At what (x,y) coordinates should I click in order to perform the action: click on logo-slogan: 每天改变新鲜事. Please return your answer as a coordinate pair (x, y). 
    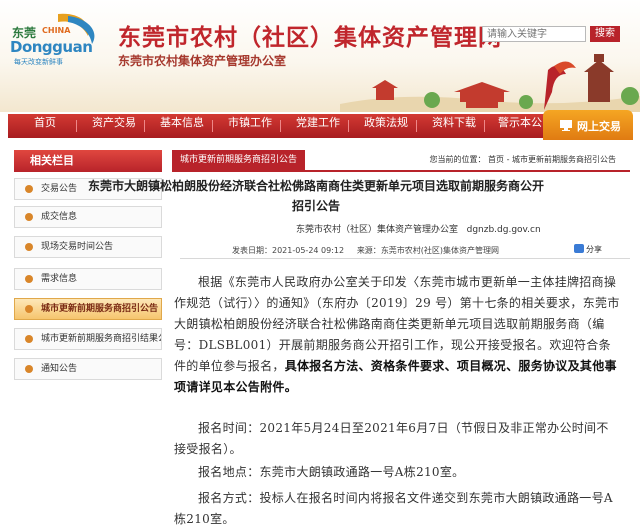
    Looking at the image, I should click on (38, 62).